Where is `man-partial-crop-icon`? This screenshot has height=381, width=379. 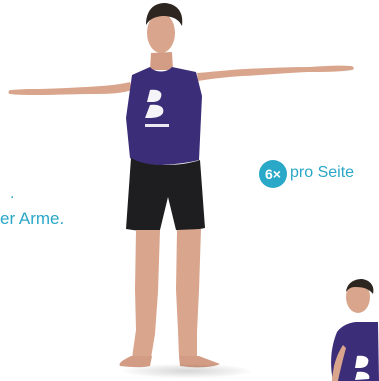
man-partial-crop-icon is located at coordinates (355, 330).